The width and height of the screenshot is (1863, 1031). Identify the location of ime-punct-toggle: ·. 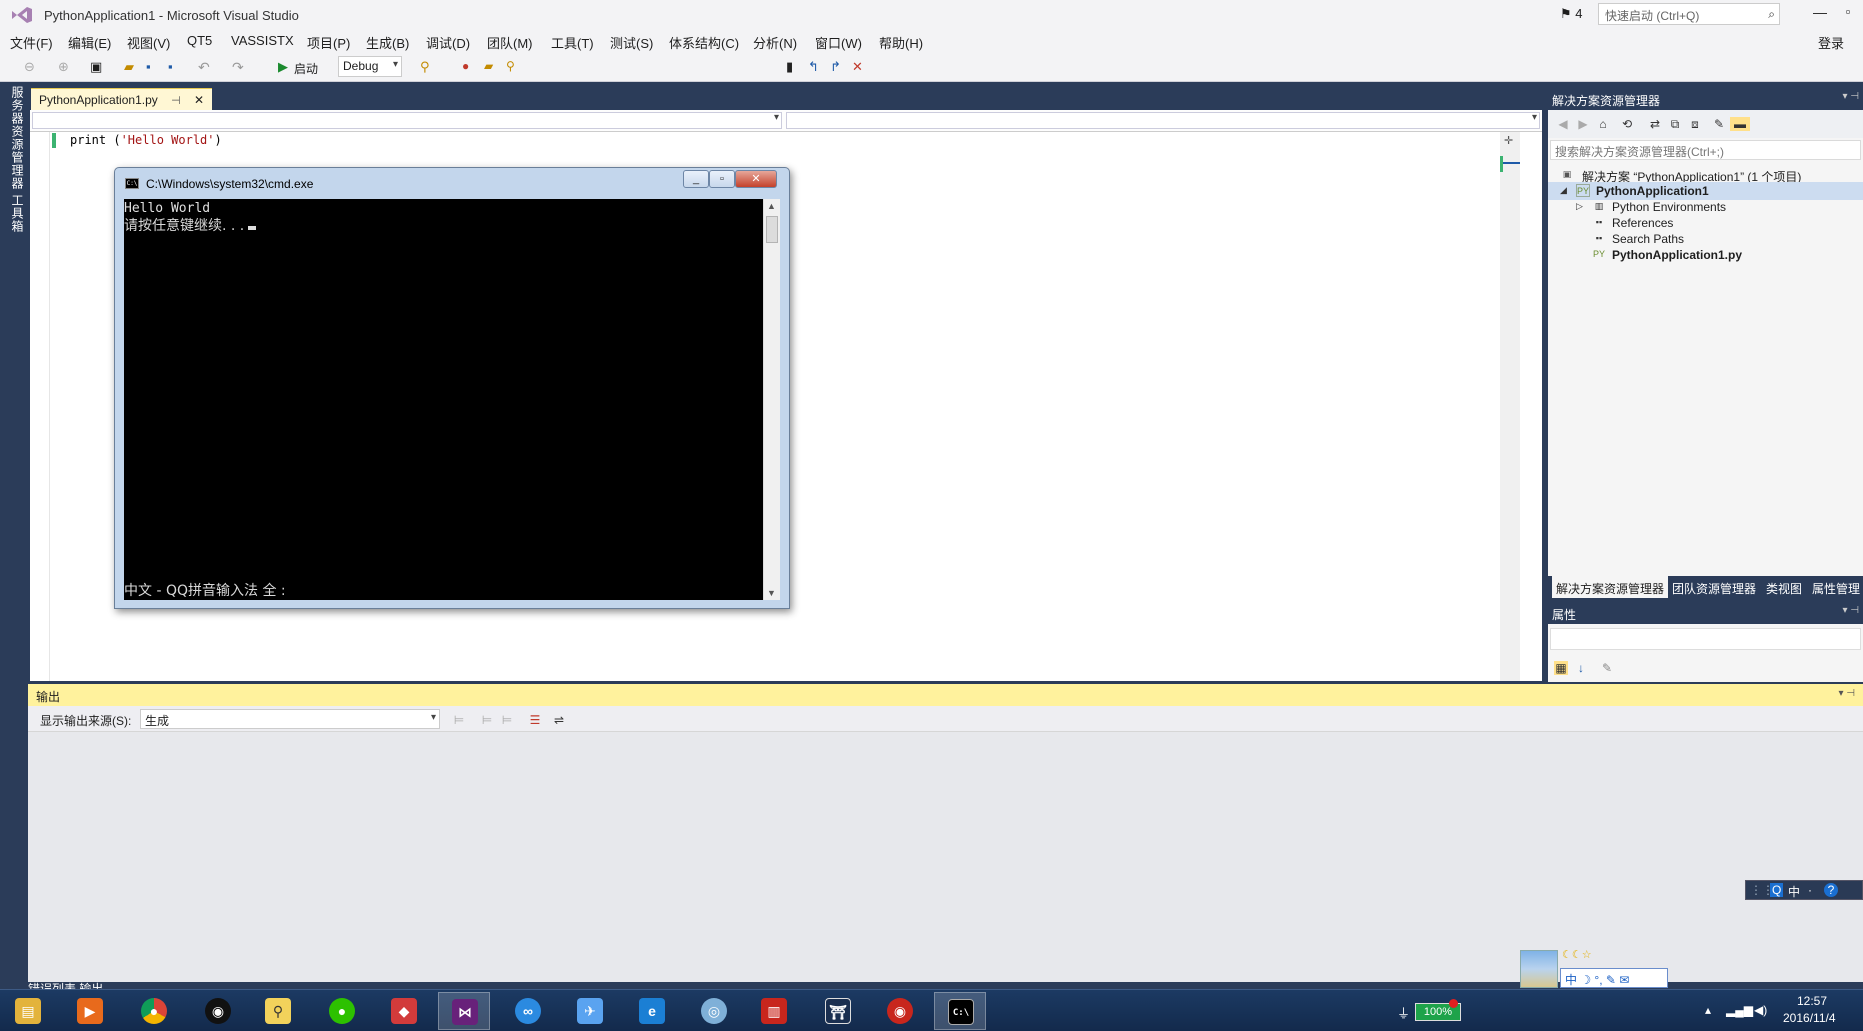
(1810, 890).